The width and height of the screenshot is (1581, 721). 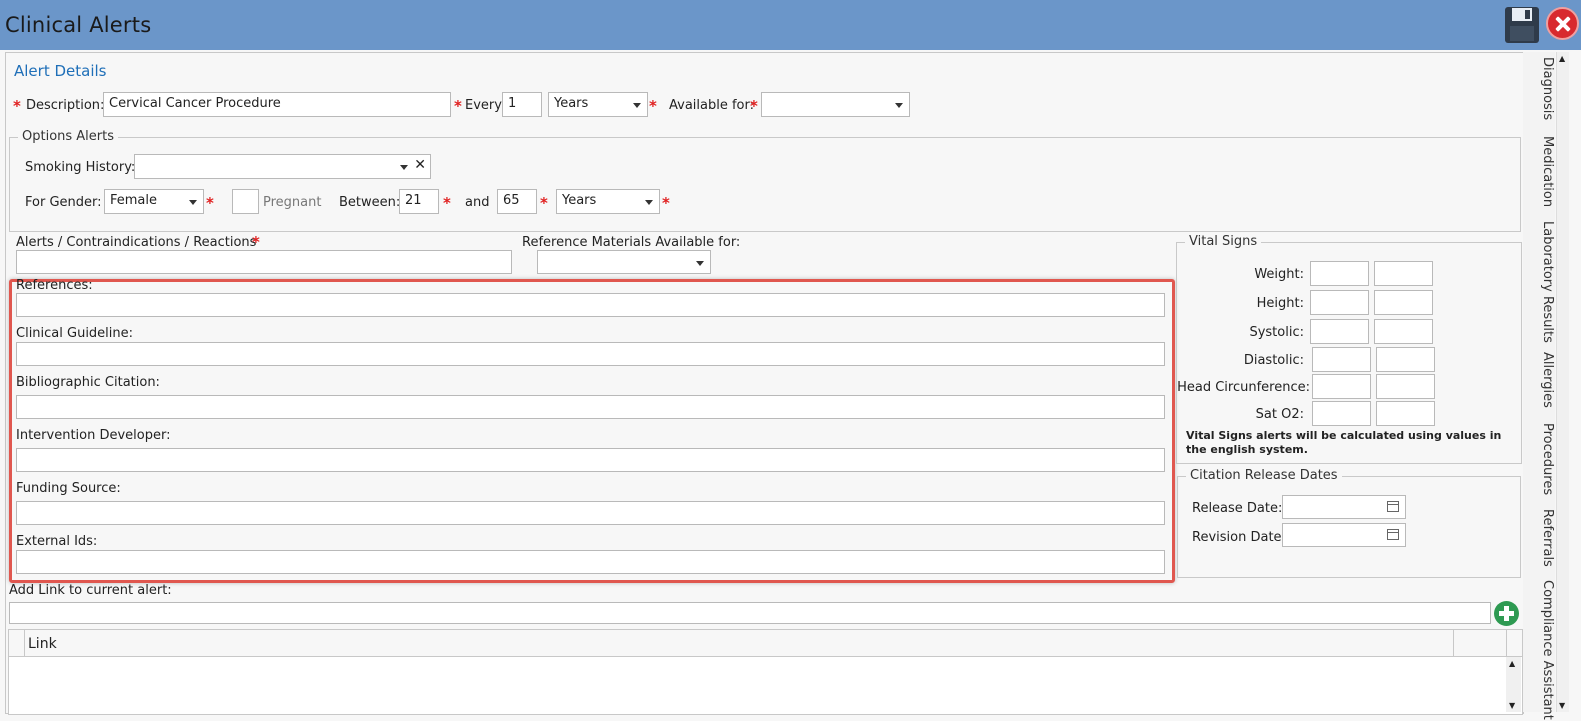 I want to click on options-alerts-legend: Options Alerts, so click(x=68, y=136).